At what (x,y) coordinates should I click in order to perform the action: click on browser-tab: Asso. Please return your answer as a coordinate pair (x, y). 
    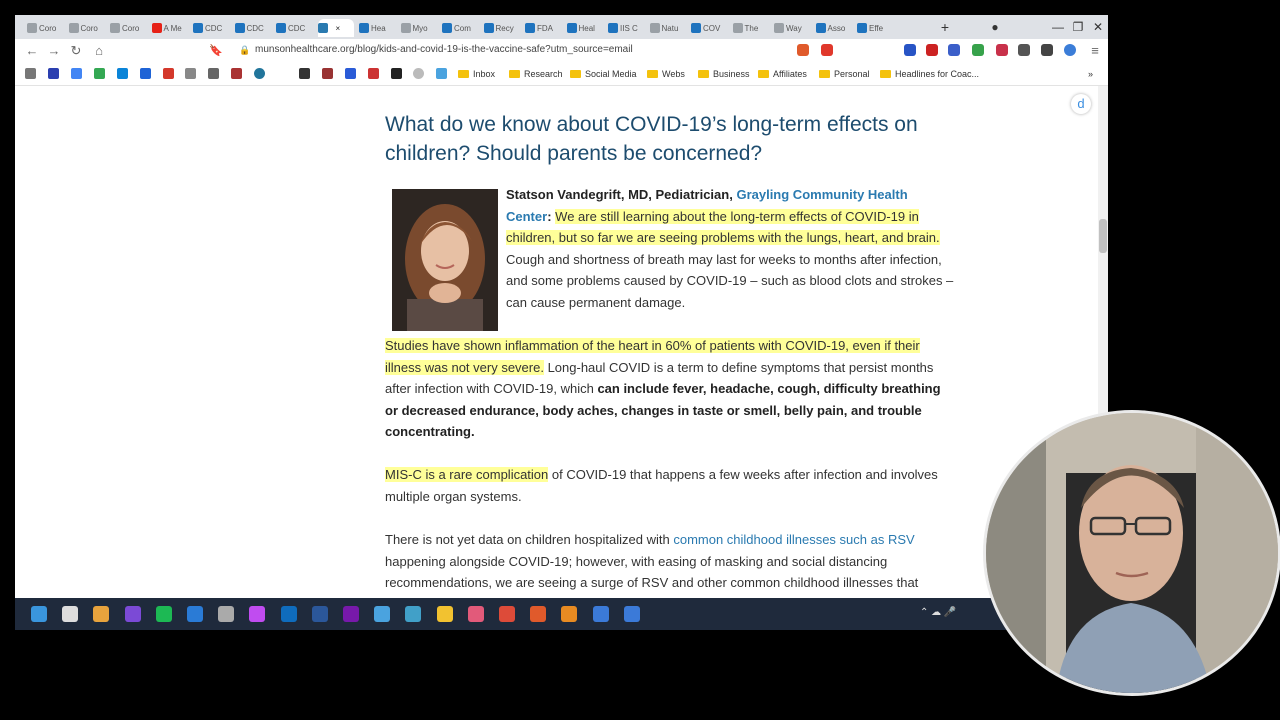
    Looking at the image, I should click on (833, 28).